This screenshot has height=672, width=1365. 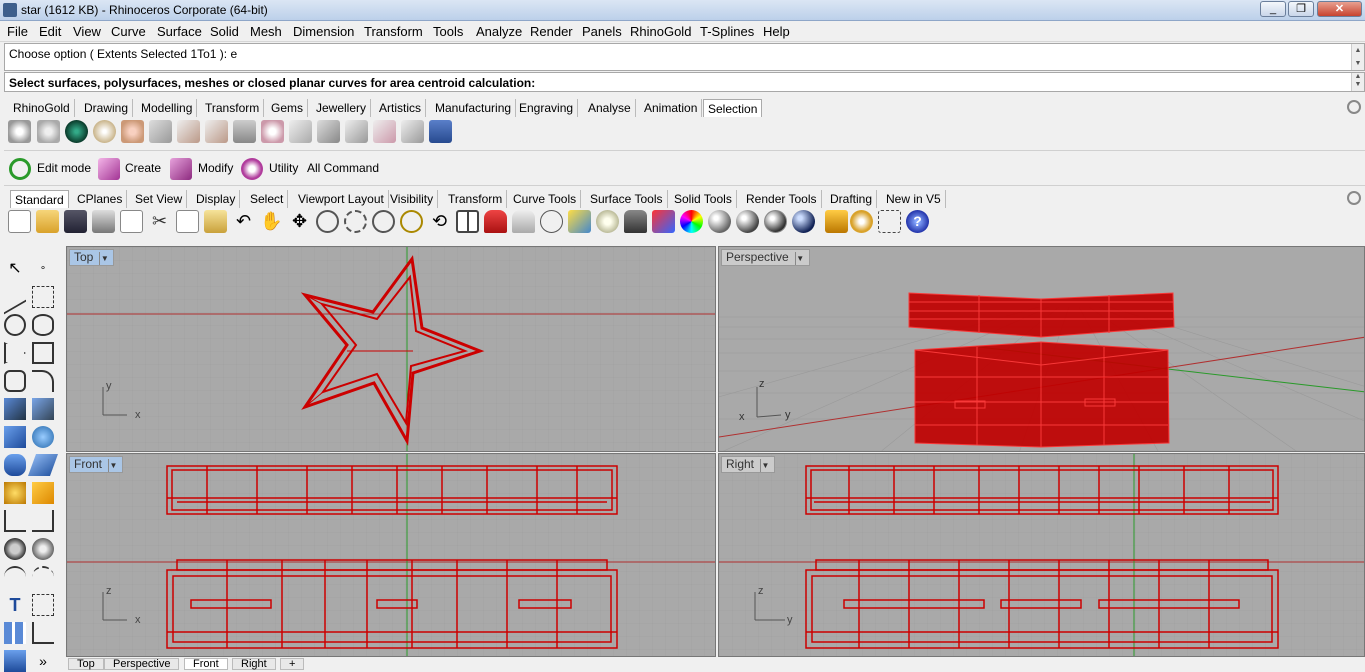 I want to click on bracelet-icon, so click(x=216, y=131).